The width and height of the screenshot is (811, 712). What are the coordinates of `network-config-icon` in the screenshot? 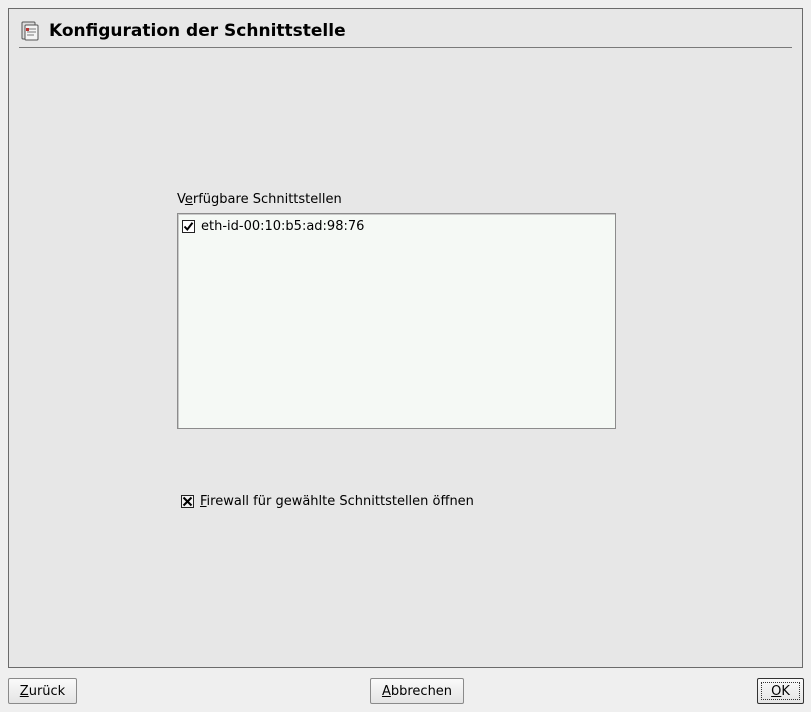 It's located at (30, 31).